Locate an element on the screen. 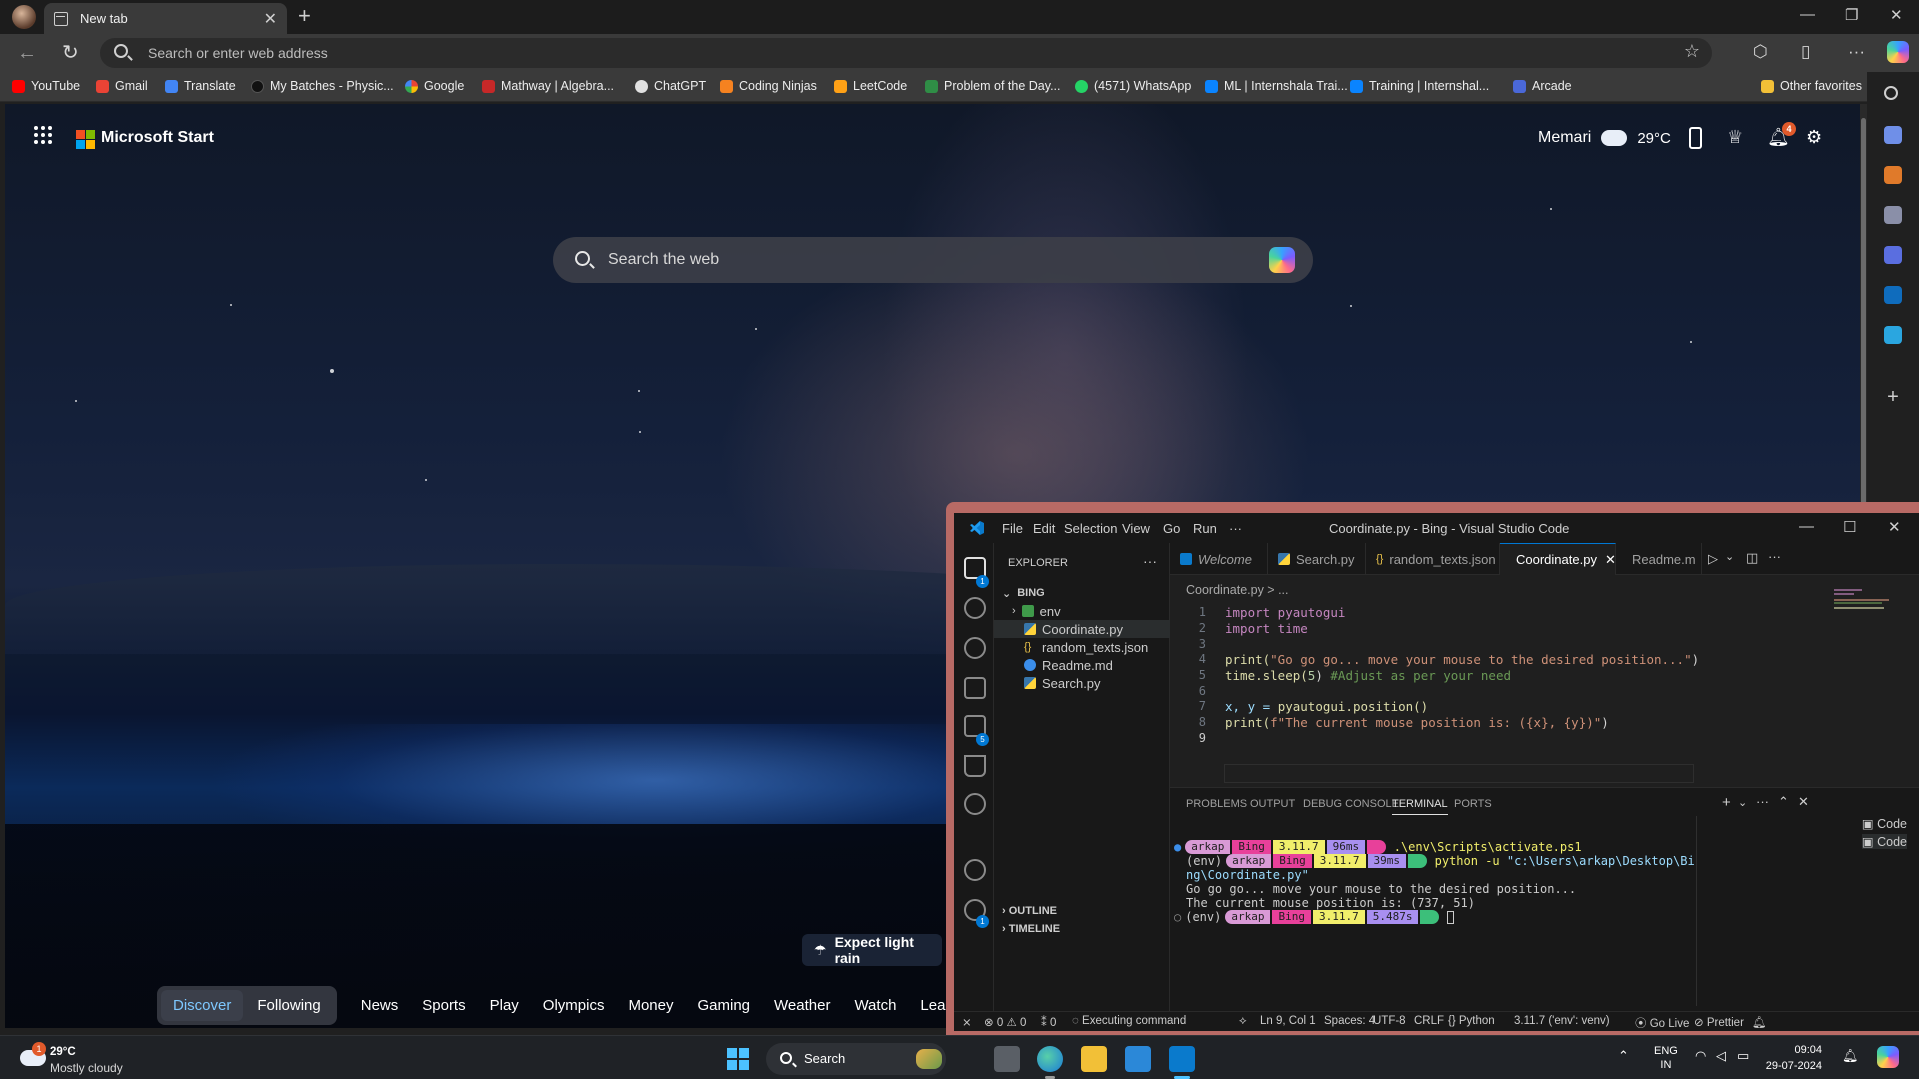 This screenshot has height=1079, width=1919. show-hidden-icons-icon: ⌃ is located at coordinates (1623, 1056).